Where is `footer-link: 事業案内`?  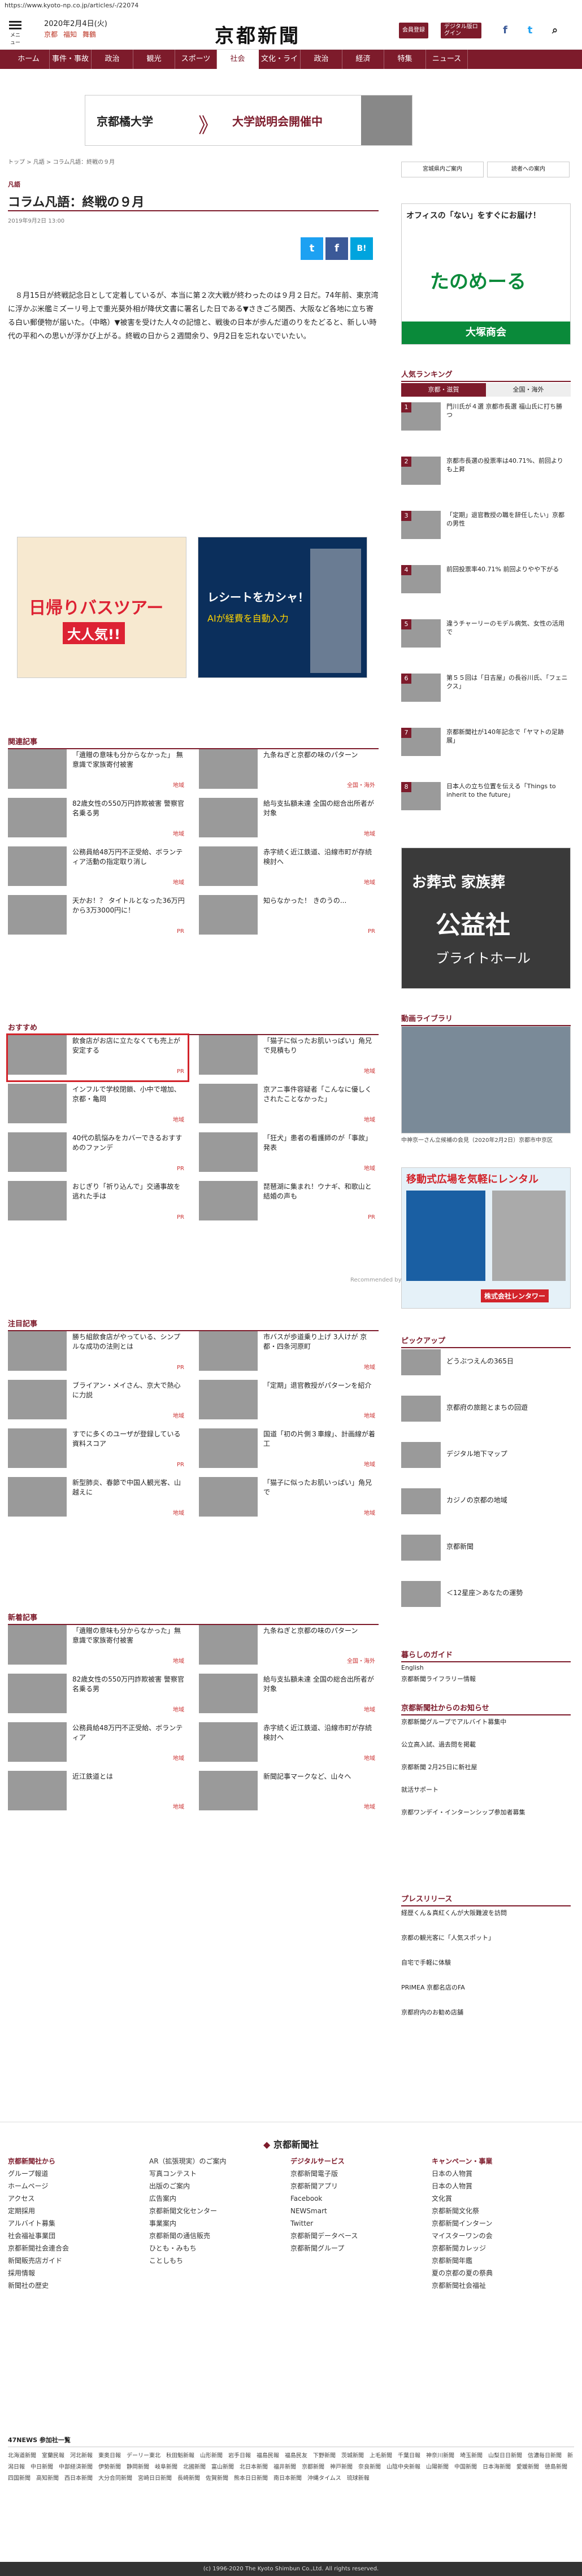
footer-link: 事業案内 is located at coordinates (219, 2223).